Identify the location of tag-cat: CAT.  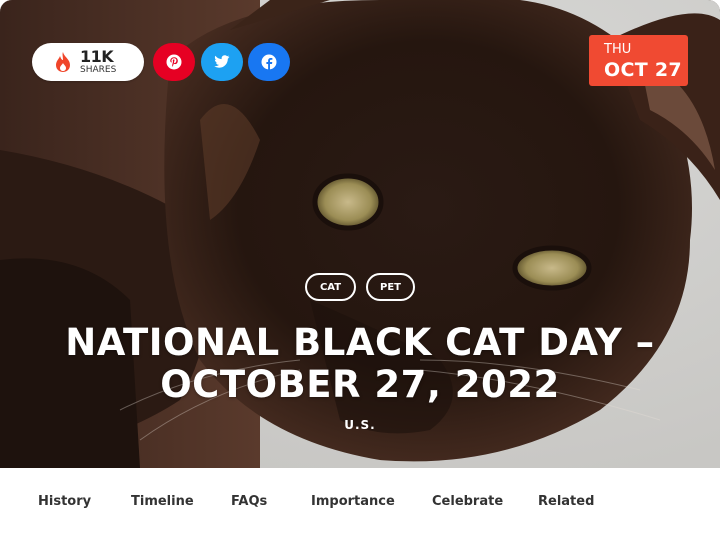
(330, 287).